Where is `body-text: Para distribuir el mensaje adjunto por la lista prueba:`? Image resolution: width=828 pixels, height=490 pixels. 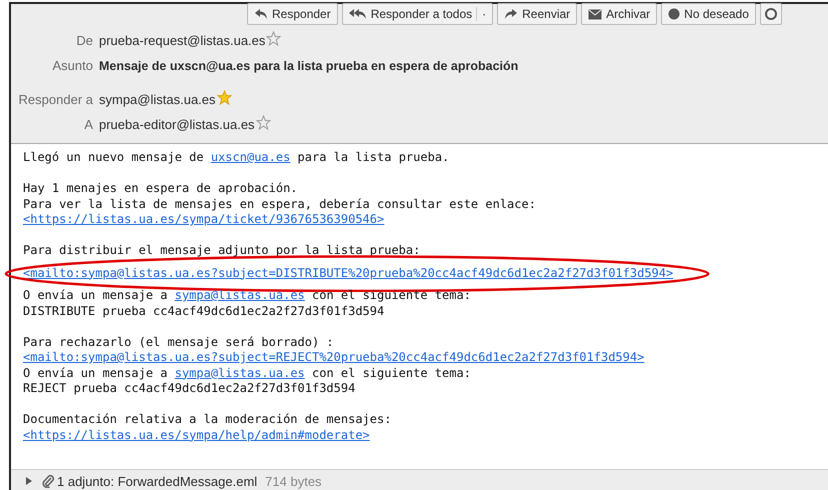 body-text: Para distribuir el mensaje adjunto por la lista prueba: is located at coordinates (221, 250).